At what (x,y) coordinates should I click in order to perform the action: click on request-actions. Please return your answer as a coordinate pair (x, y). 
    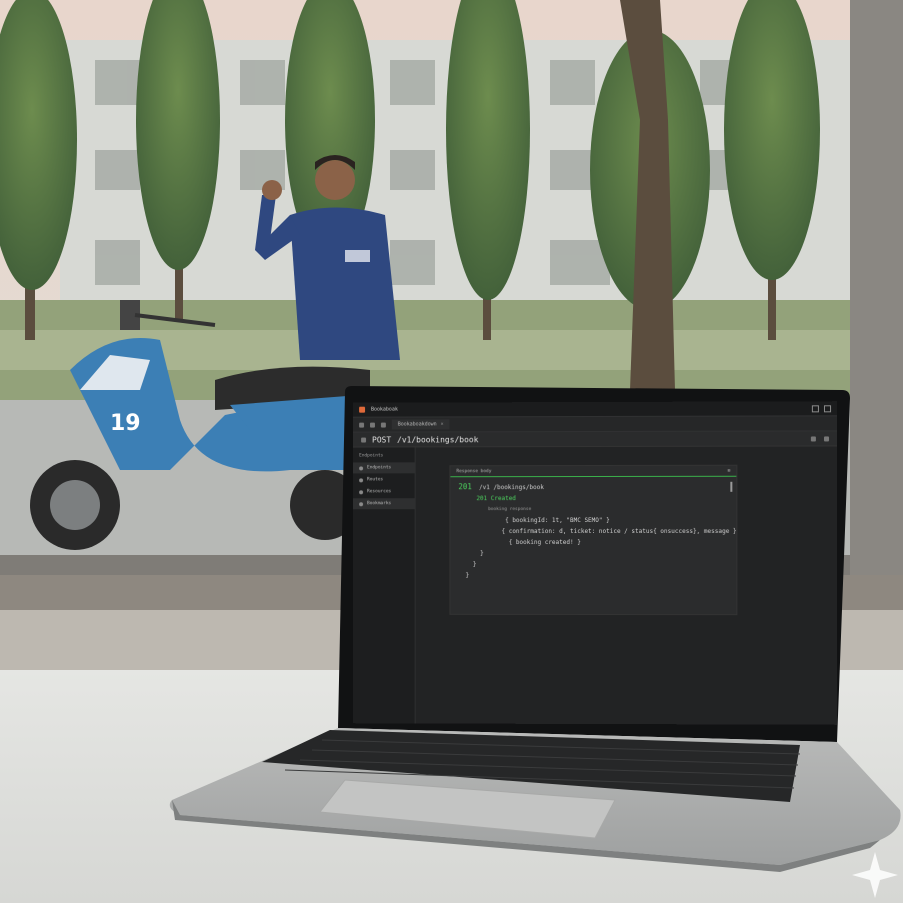
    Looking at the image, I should click on (820, 438).